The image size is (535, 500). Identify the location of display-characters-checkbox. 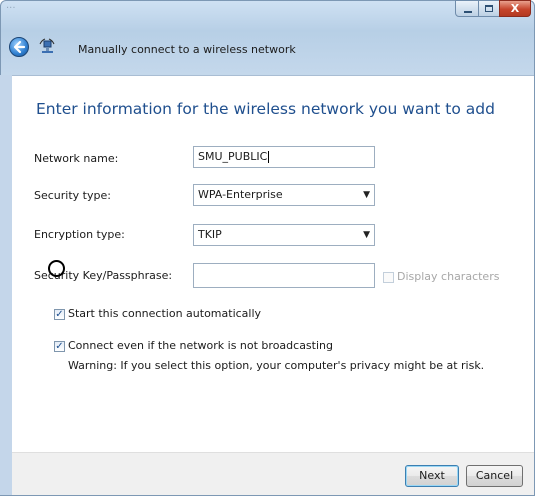
(388, 277).